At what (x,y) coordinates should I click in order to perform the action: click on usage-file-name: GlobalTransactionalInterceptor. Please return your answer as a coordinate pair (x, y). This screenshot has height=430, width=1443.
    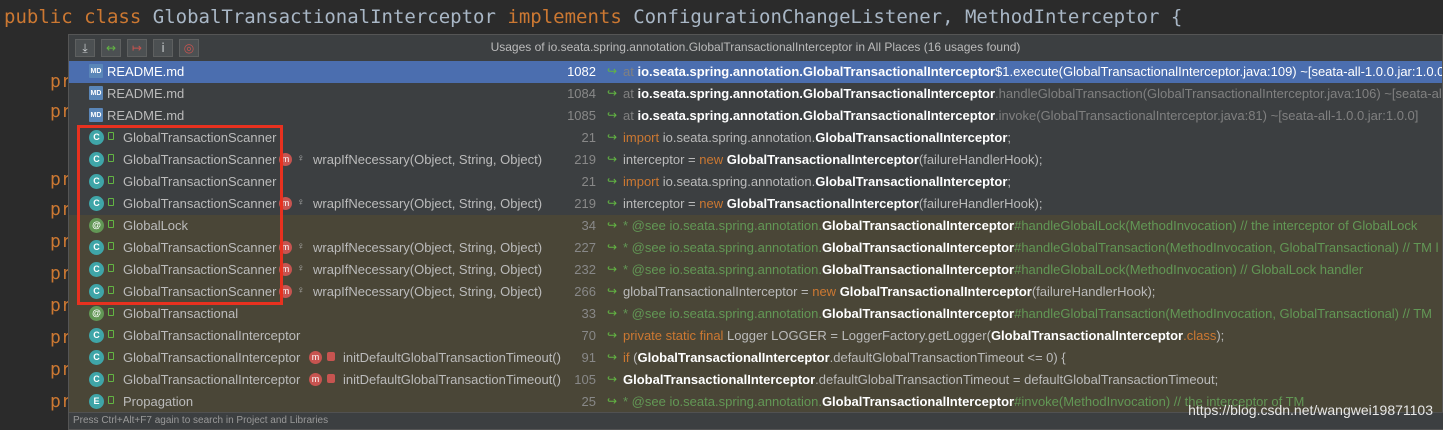
    Looking at the image, I should click on (212, 335).